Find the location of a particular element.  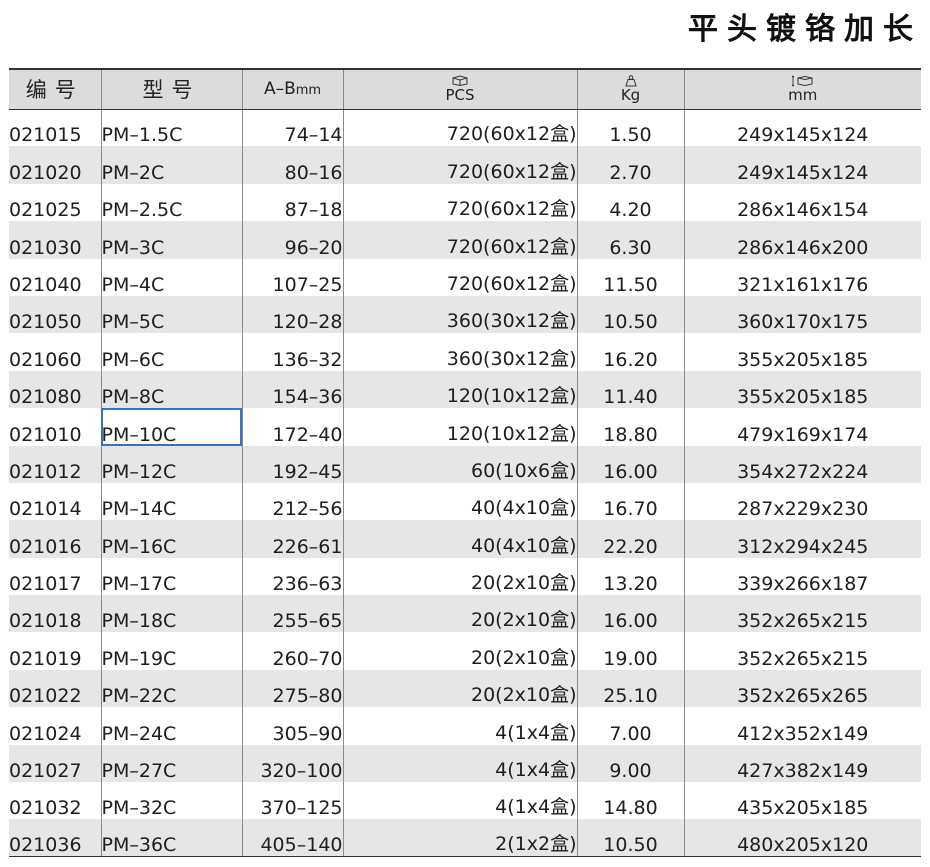

cell-dimensions: 352x265x265 is located at coordinates (802, 688).